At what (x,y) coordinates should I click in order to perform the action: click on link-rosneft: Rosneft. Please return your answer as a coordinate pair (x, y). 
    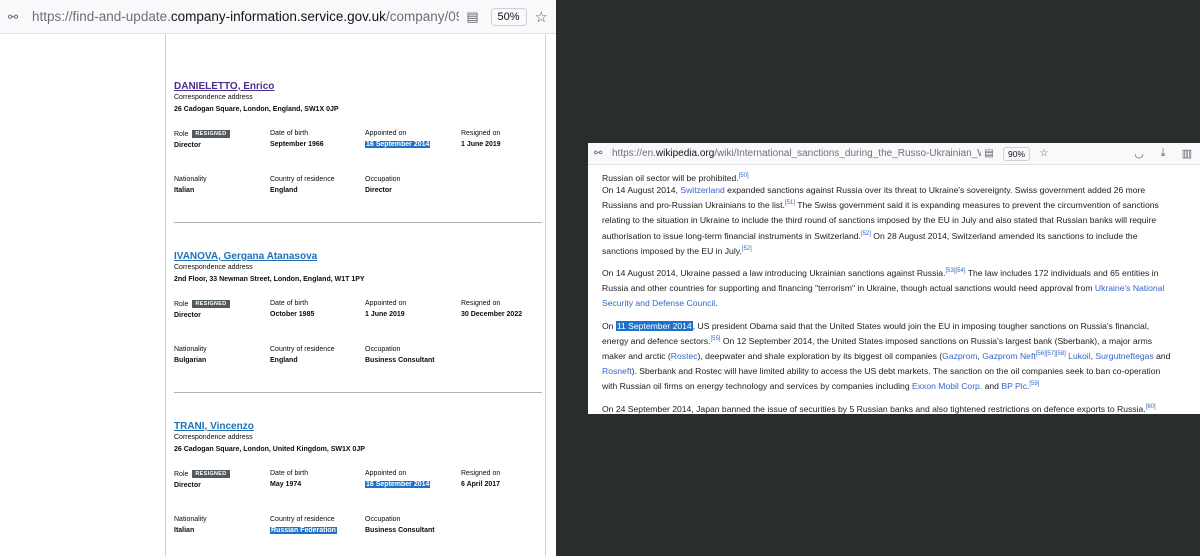
    Looking at the image, I should click on (617, 371).